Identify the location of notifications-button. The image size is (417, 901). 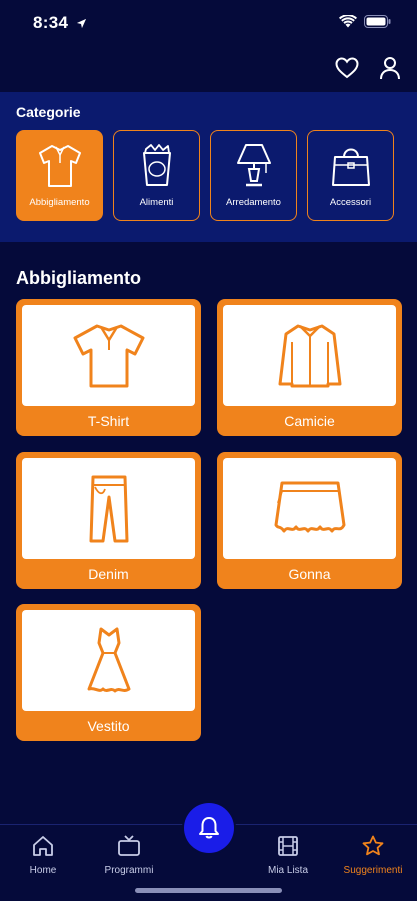
(209, 828).